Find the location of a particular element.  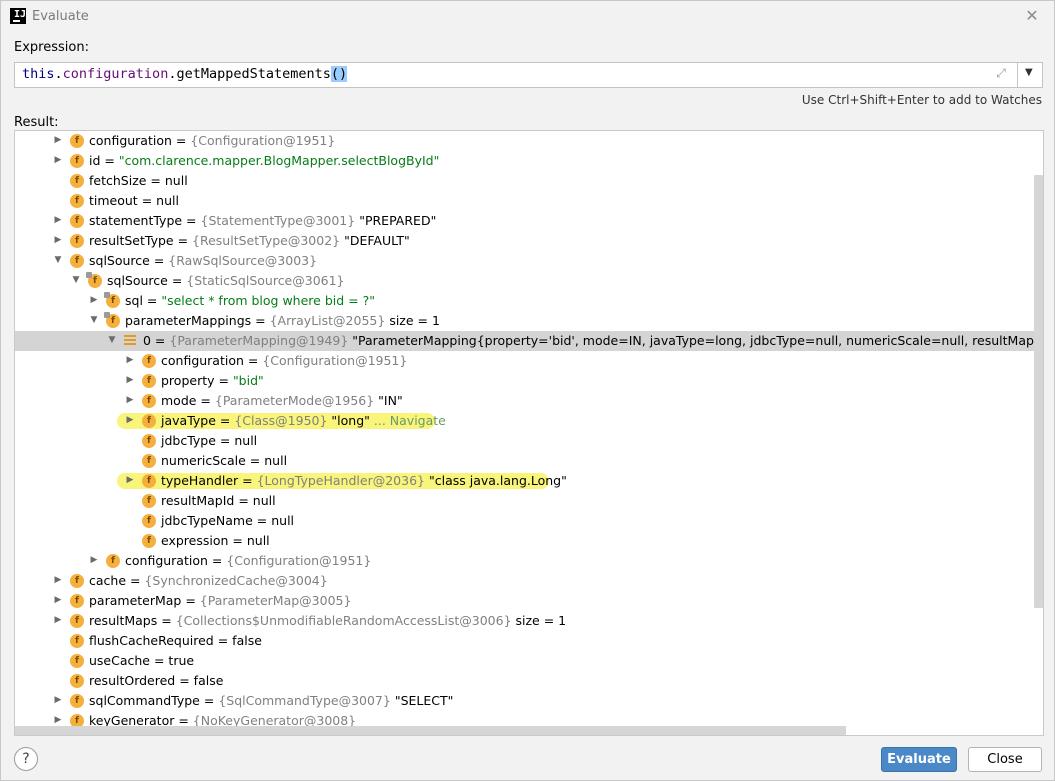

vertical-scrollbar is located at coordinates (1038, 391).